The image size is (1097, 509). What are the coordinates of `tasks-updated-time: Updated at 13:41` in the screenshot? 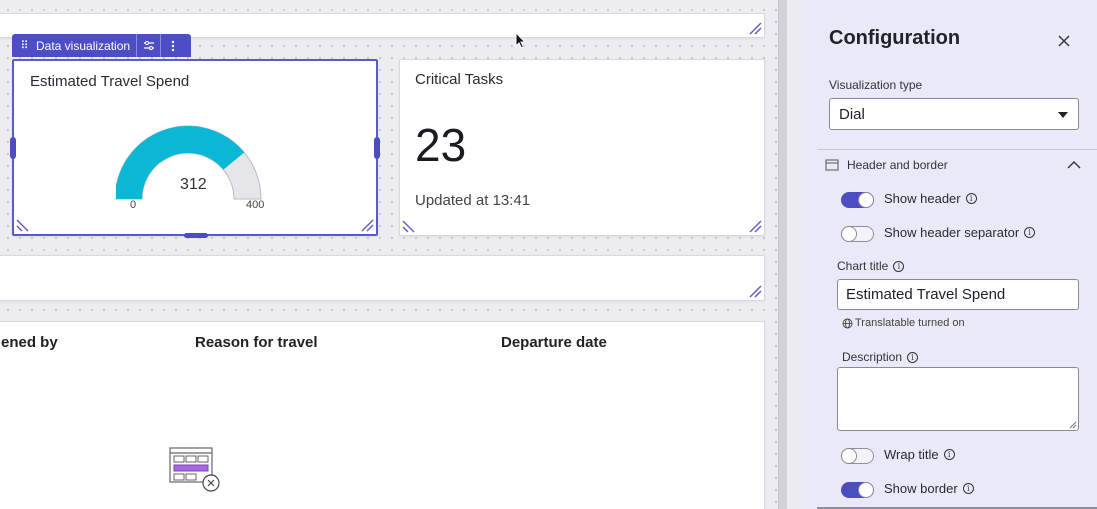 It's located at (473, 200).